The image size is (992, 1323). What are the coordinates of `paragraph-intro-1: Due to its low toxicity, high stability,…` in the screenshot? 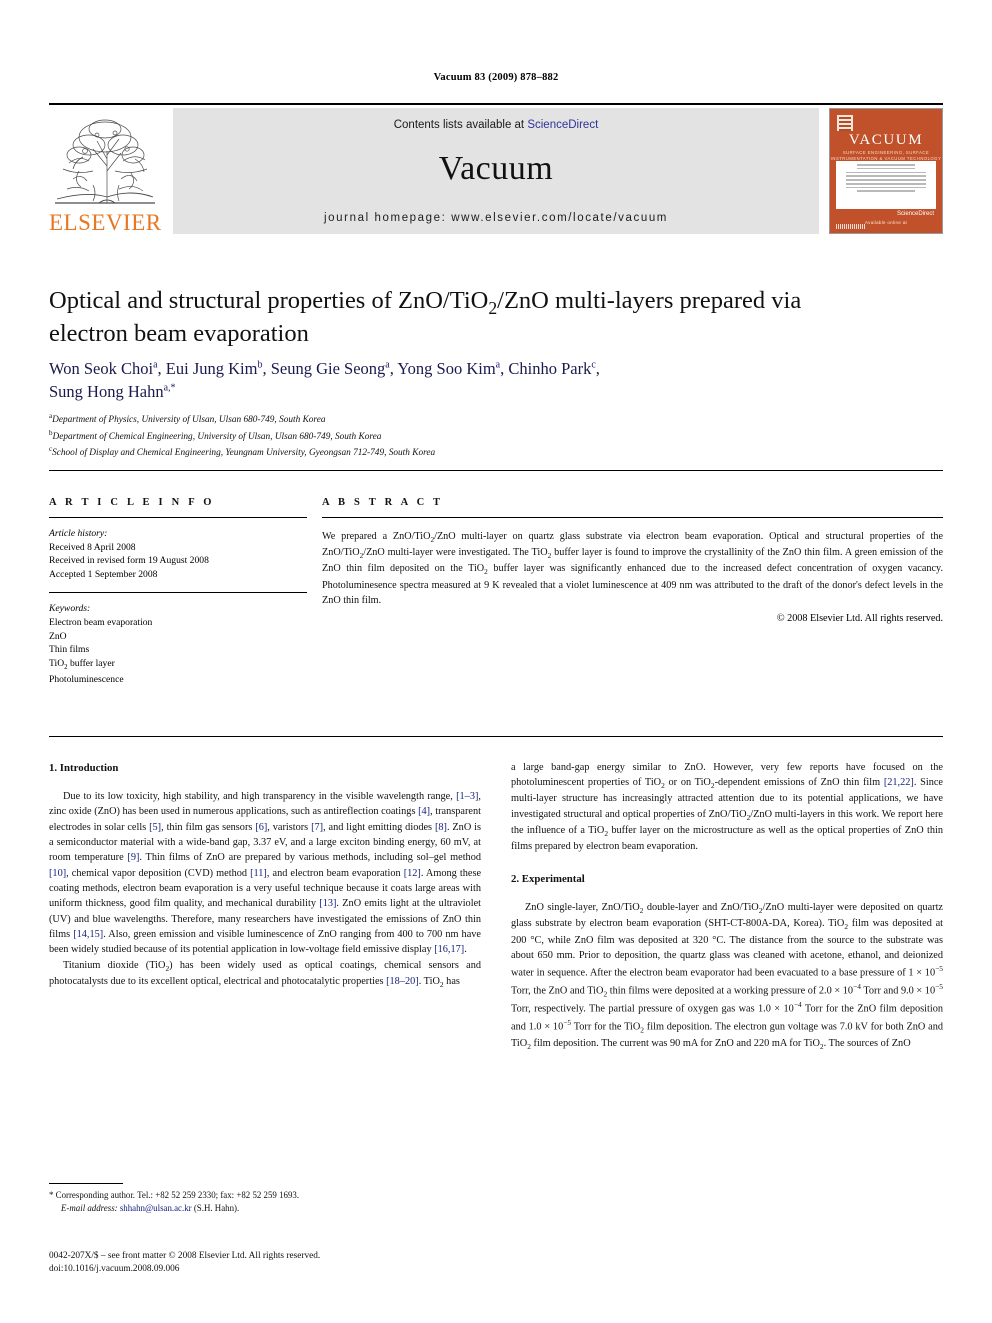 It's located at (265, 873).